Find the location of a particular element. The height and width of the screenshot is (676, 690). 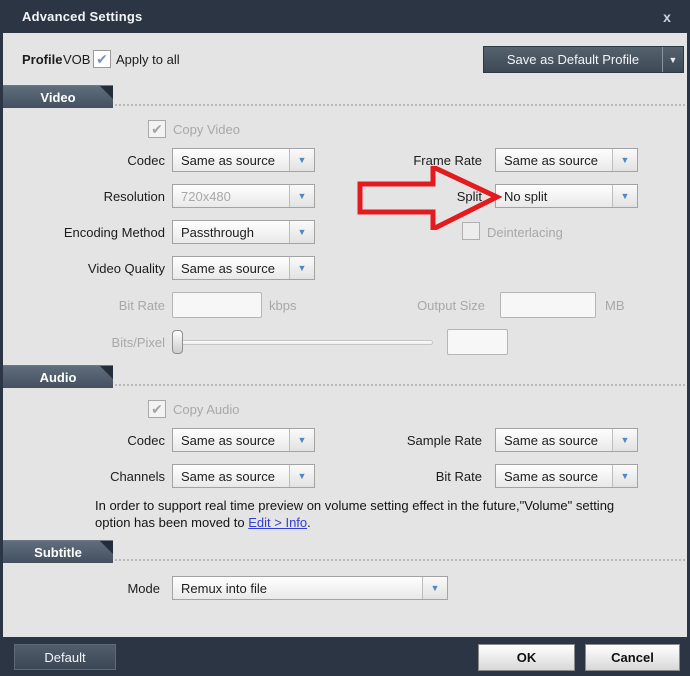

audio-codec-value: Same as source is located at coordinates (228, 440).